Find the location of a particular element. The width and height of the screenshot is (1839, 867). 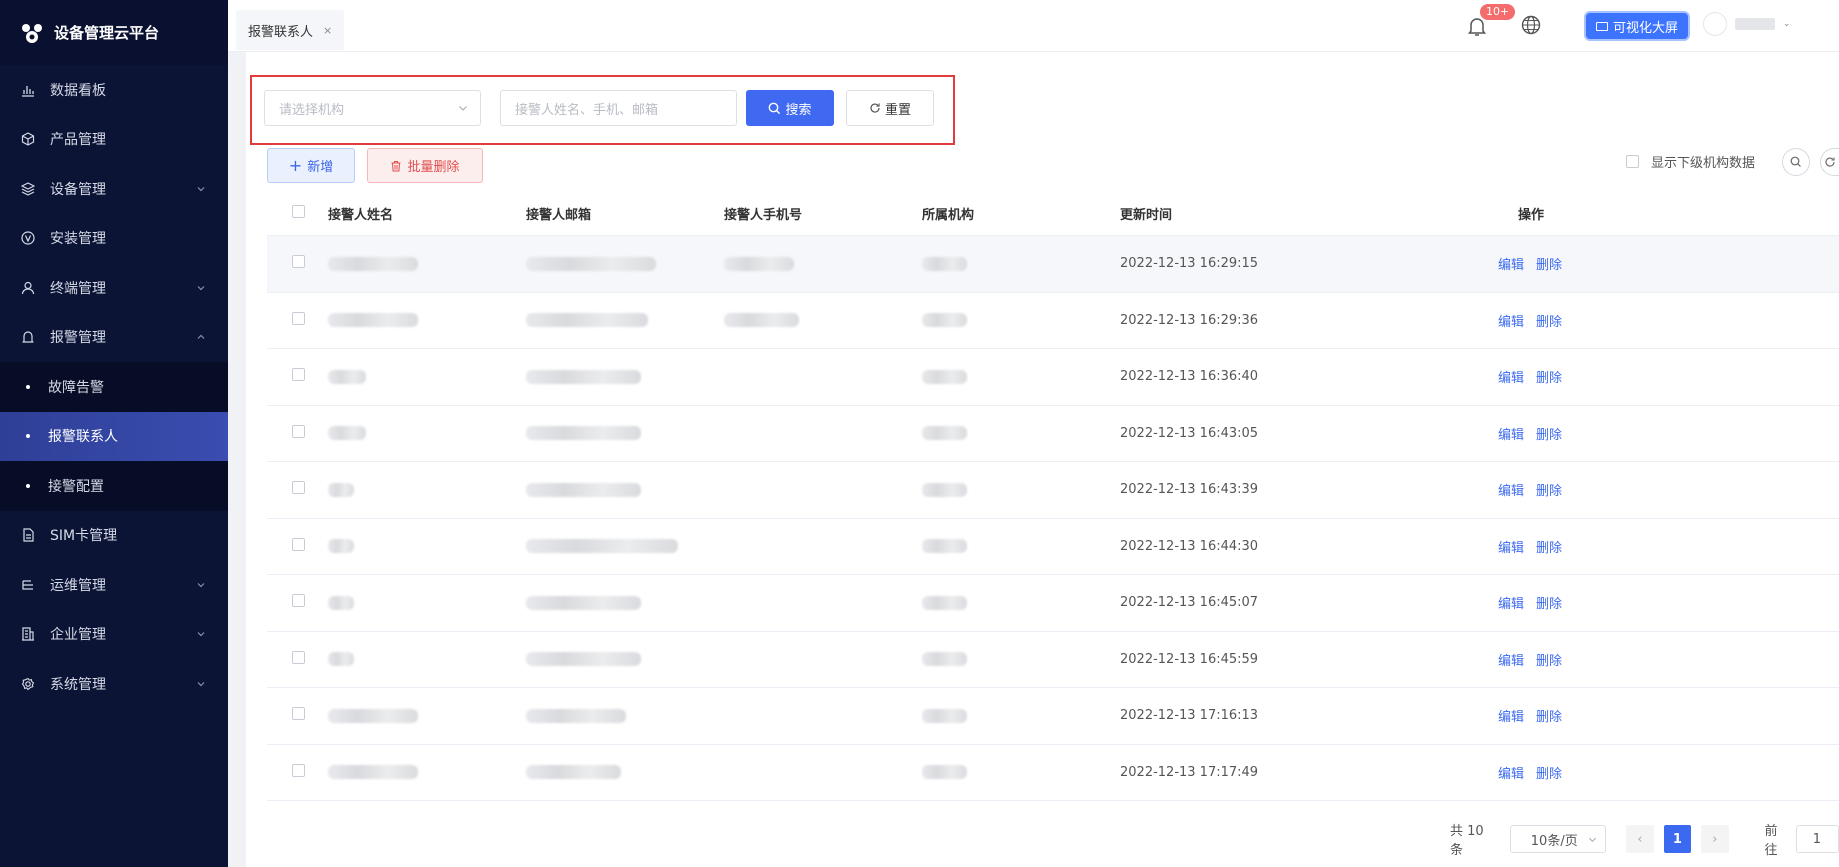

goto-page: 前往 1 is located at coordinates (1802, 839).